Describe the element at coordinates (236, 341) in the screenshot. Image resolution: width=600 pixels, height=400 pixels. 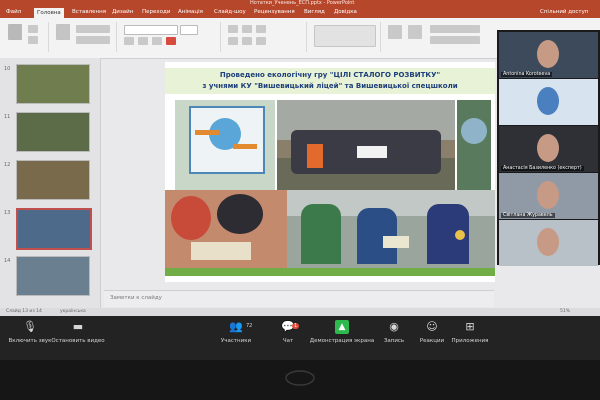
I see `participants-label: Участники` at that location.